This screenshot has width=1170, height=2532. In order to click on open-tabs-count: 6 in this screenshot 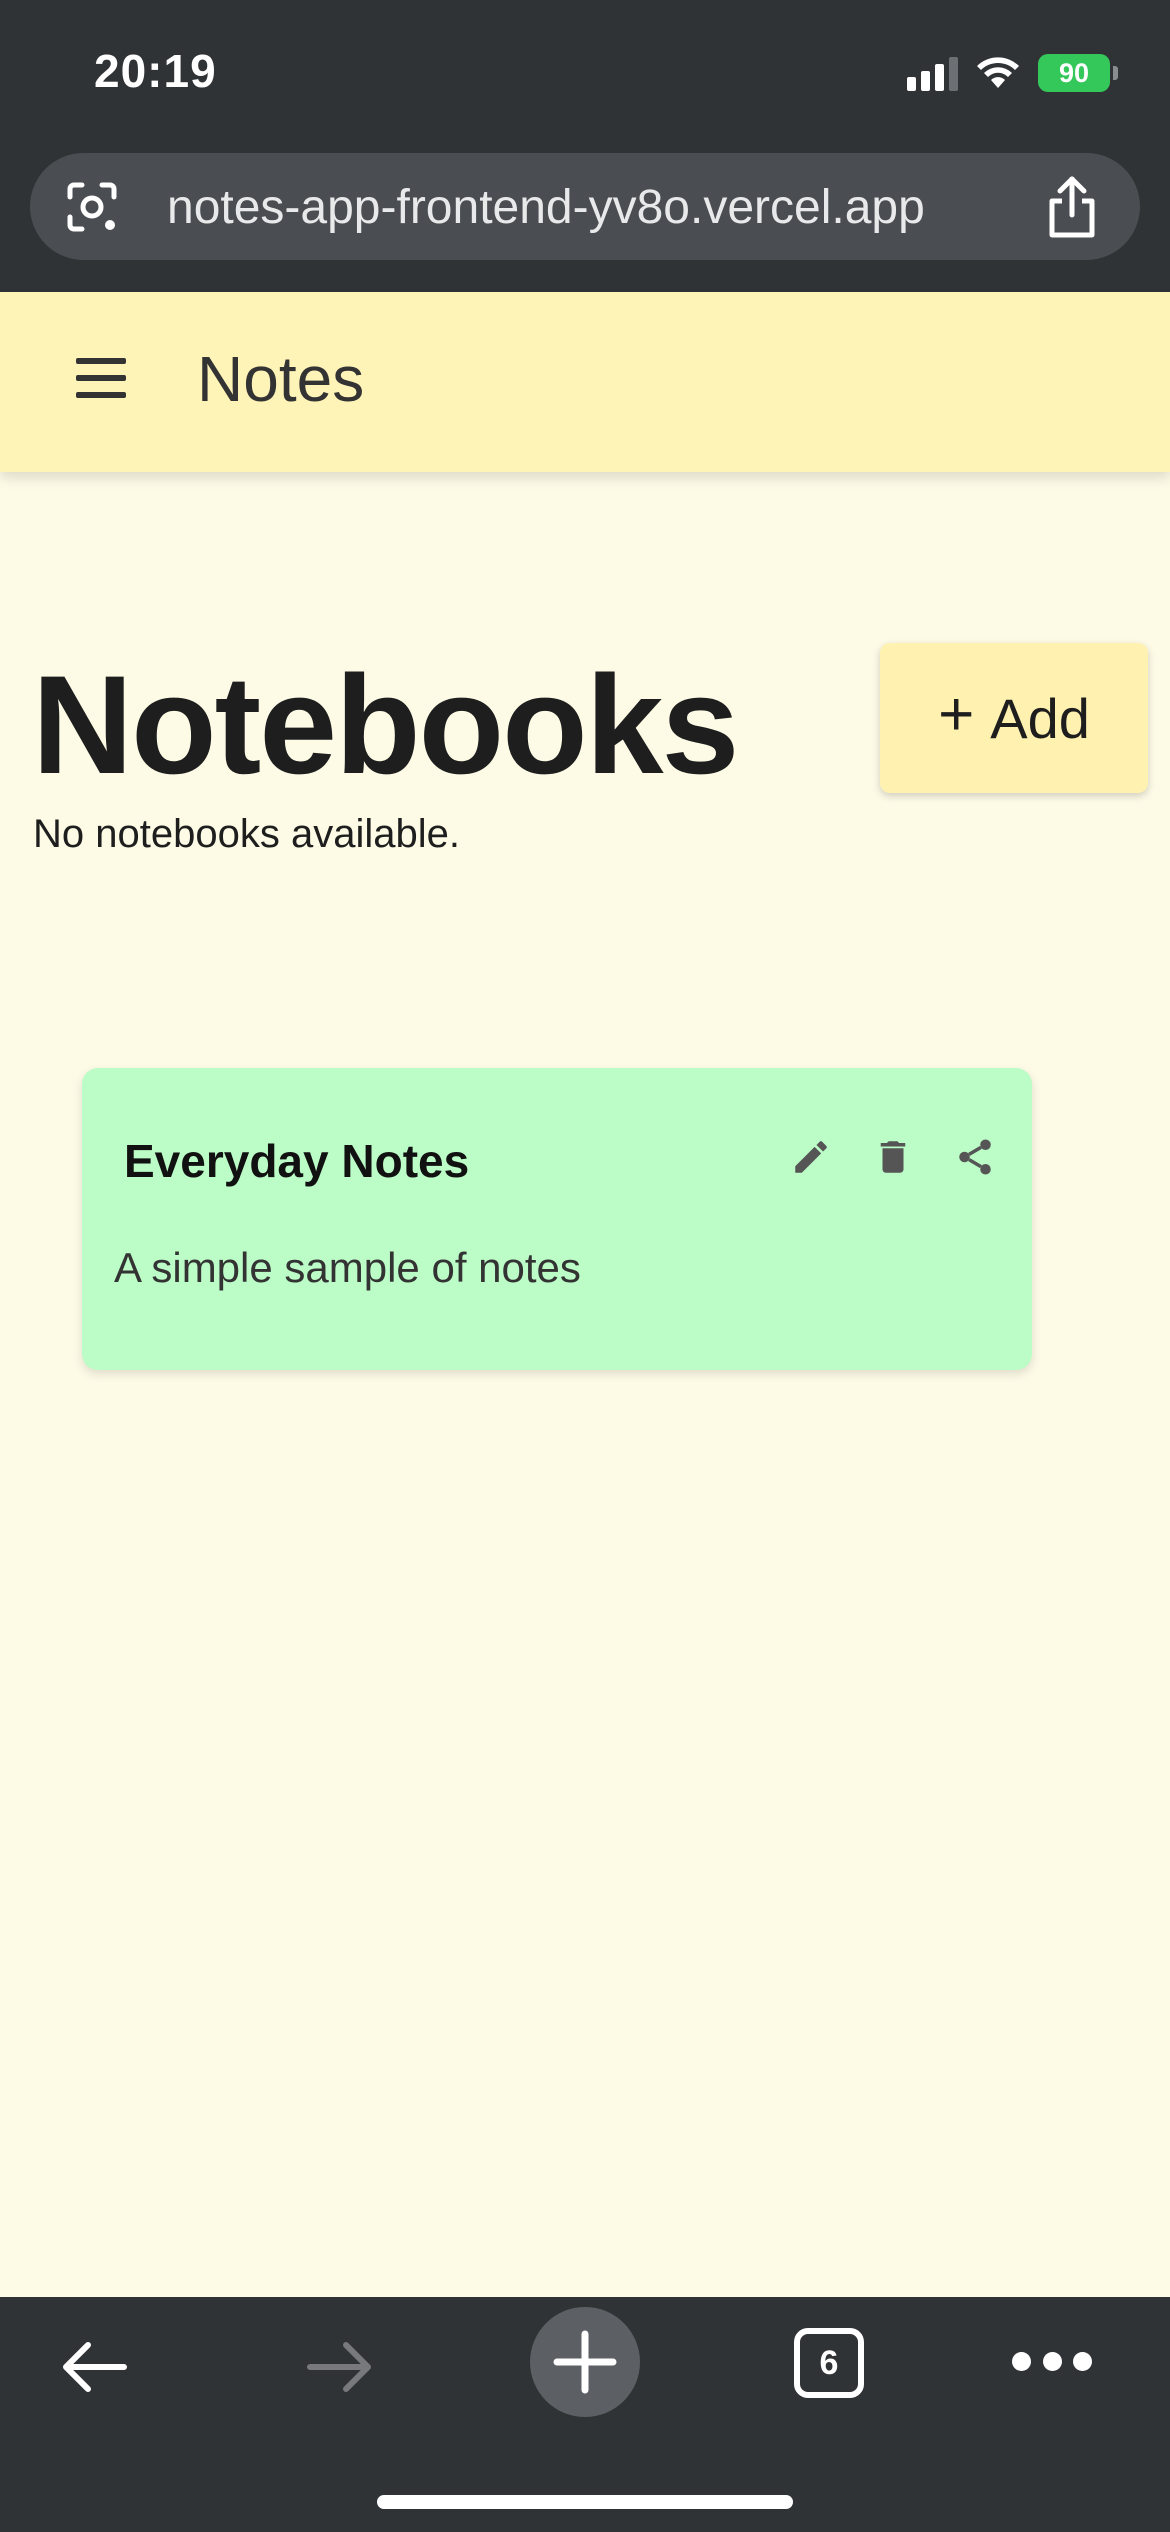, I will do `click(829, 2362)`.